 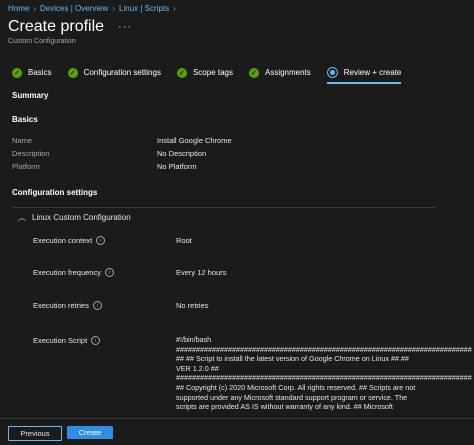 I want to click on field-value: Root, so click(x=184, y=240).